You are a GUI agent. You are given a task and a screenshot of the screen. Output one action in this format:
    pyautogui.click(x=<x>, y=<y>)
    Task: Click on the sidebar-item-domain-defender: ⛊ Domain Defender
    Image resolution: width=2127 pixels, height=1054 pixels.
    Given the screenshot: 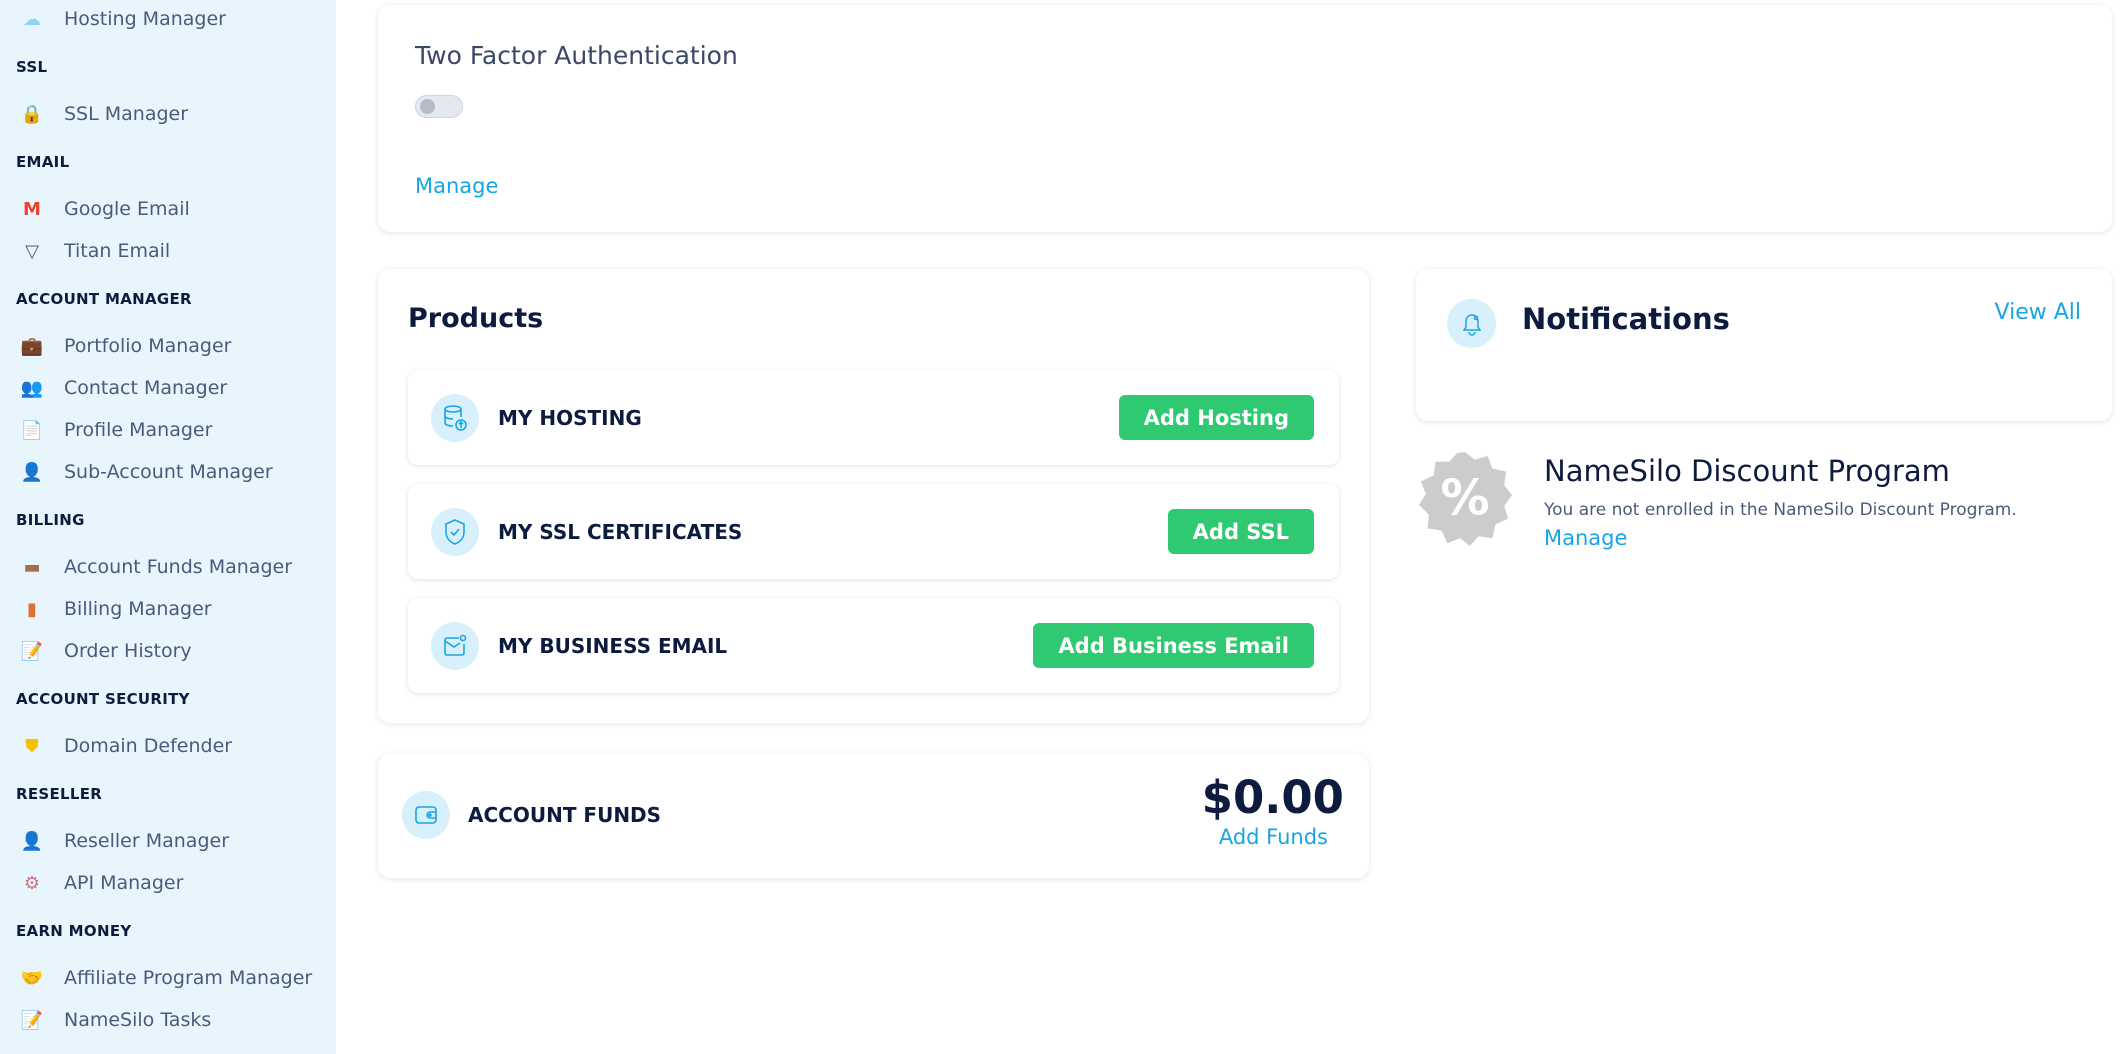 What is the action you would take?
    pyautogui.click(x=168, y=746)
    